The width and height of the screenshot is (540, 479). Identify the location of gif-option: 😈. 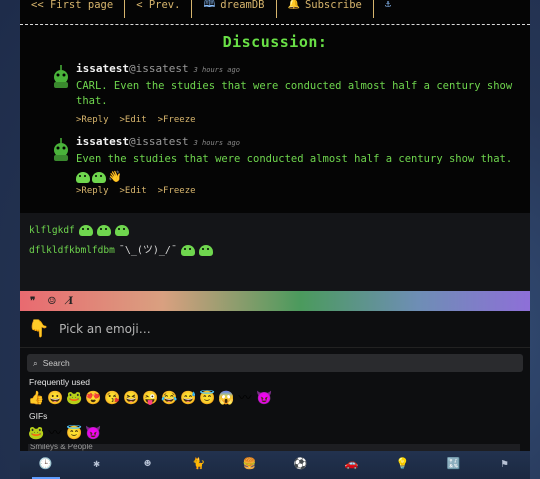
(93, 434).